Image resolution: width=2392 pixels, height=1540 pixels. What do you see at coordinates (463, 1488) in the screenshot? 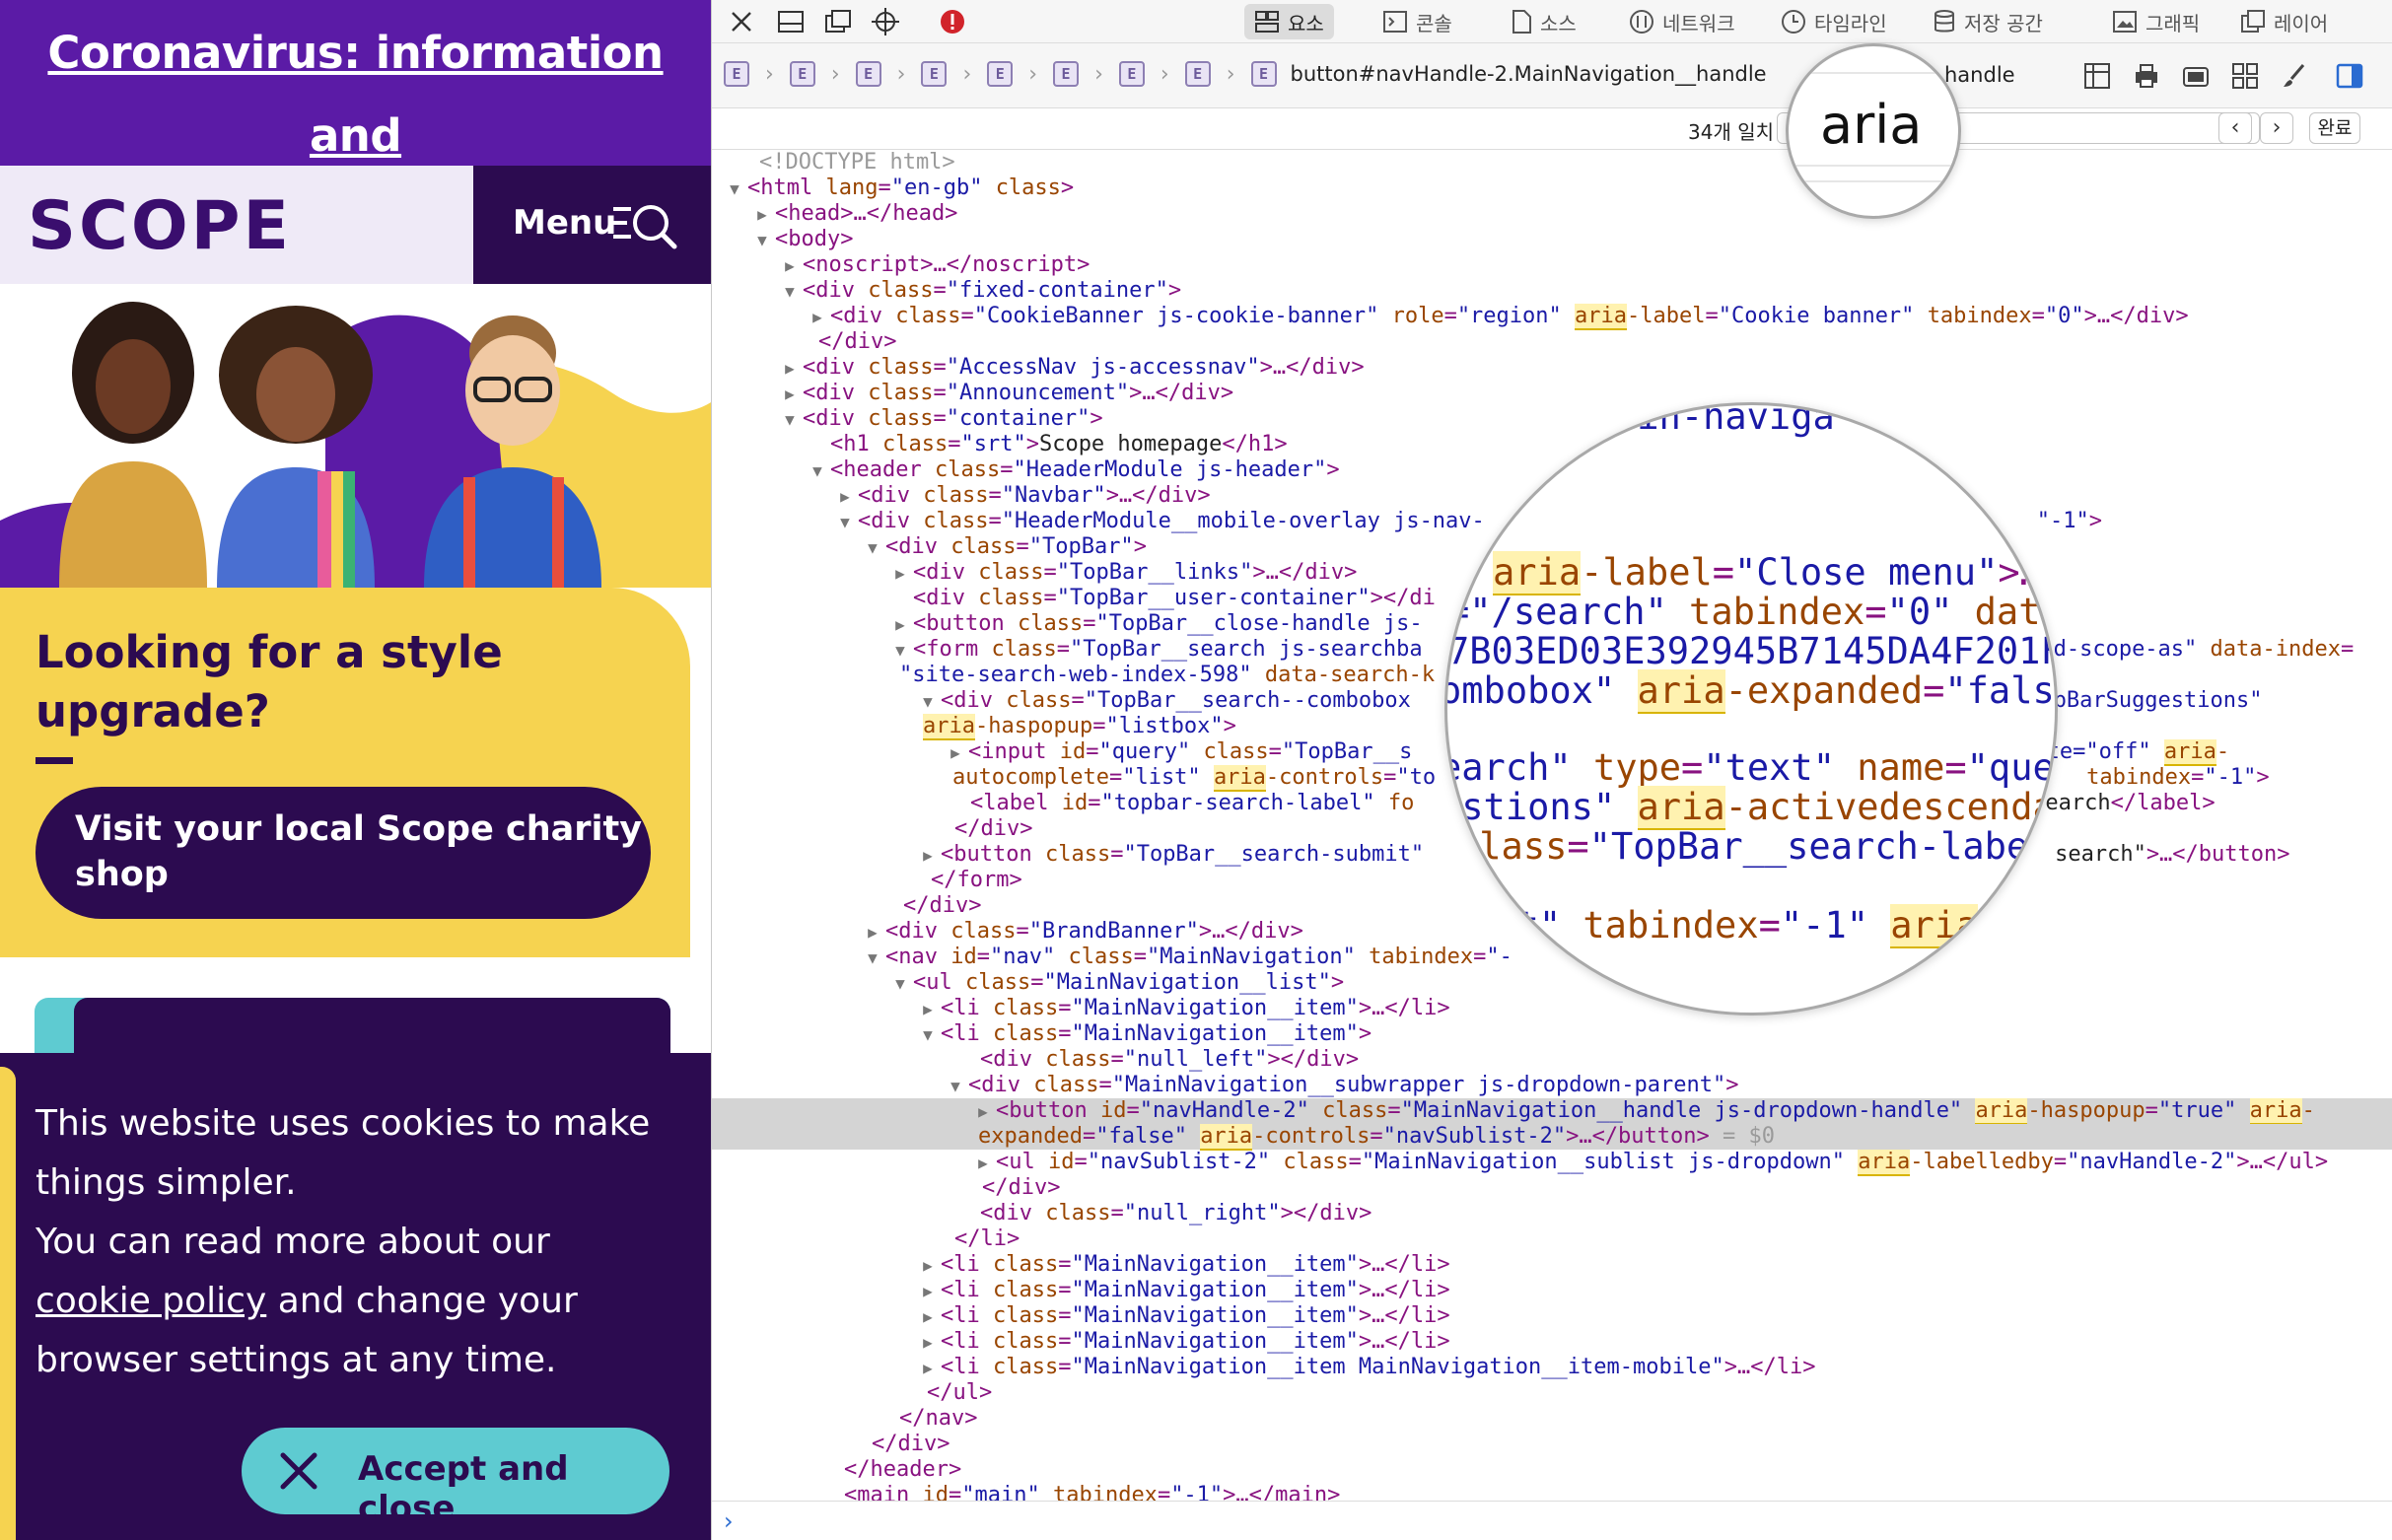
I see `accept-label: Accept and close` at bounding box center [463, 1488].